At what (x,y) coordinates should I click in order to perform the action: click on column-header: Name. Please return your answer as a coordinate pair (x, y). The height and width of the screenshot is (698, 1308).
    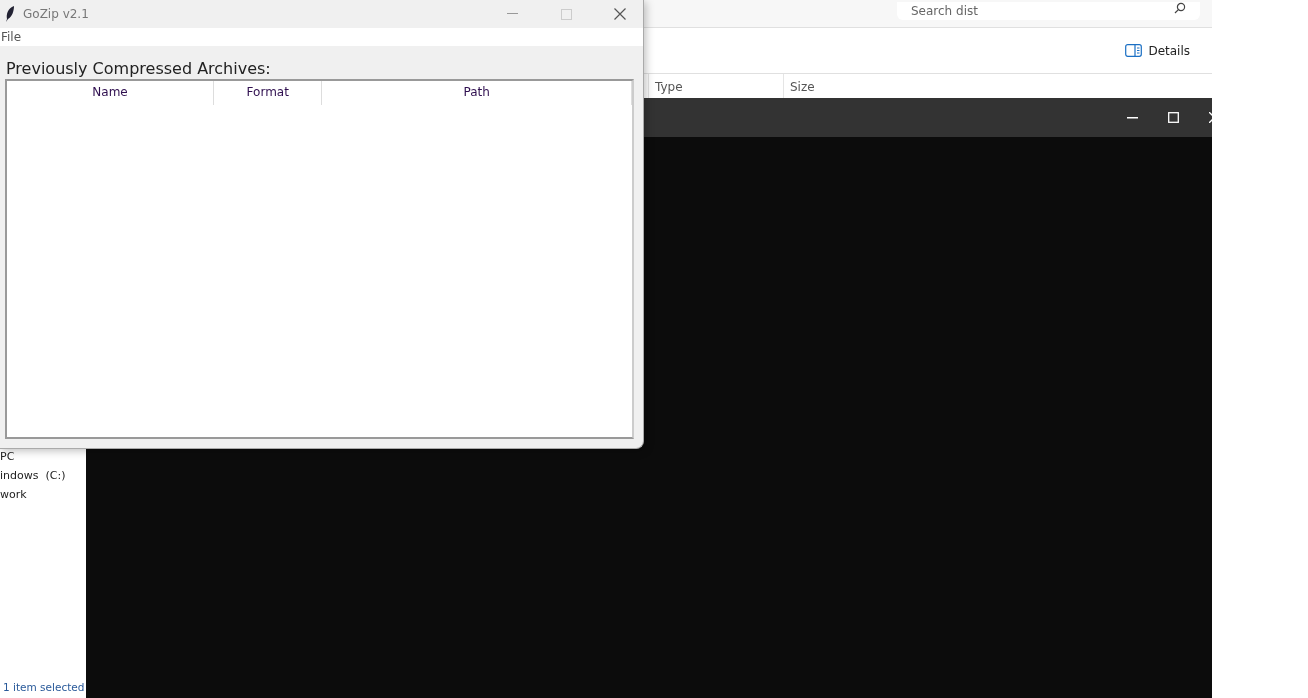
    Looking at the image, I should click on (110, 93).